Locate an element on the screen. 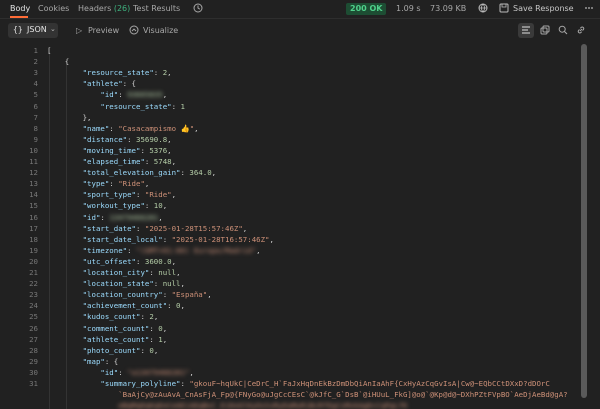 Image resolution: width=600 pixels, height=409 pixels. line-content: "comment_count": 0, is located at coordinates (107, 328).